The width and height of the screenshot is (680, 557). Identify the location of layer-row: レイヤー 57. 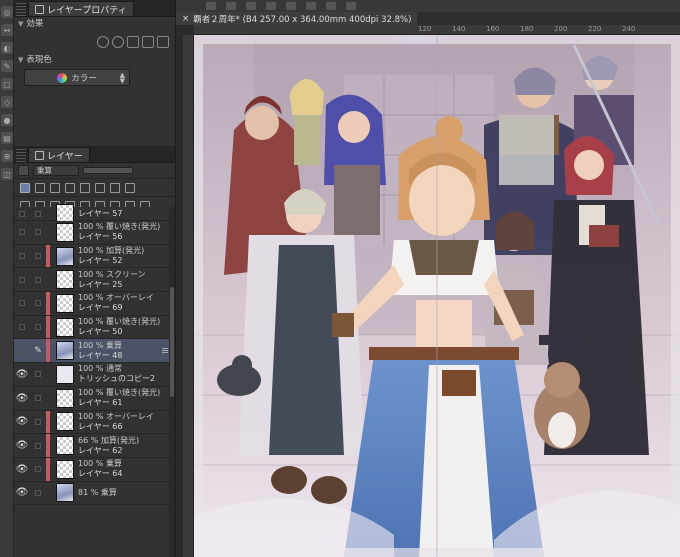
(94, 213).